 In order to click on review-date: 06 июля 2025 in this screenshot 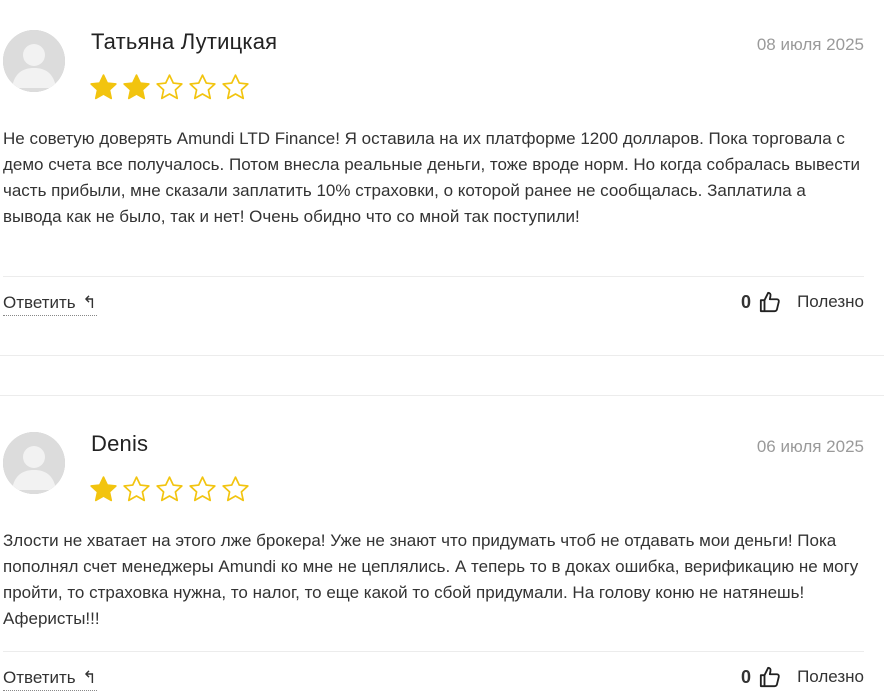, I will do `click(810, 446)`.